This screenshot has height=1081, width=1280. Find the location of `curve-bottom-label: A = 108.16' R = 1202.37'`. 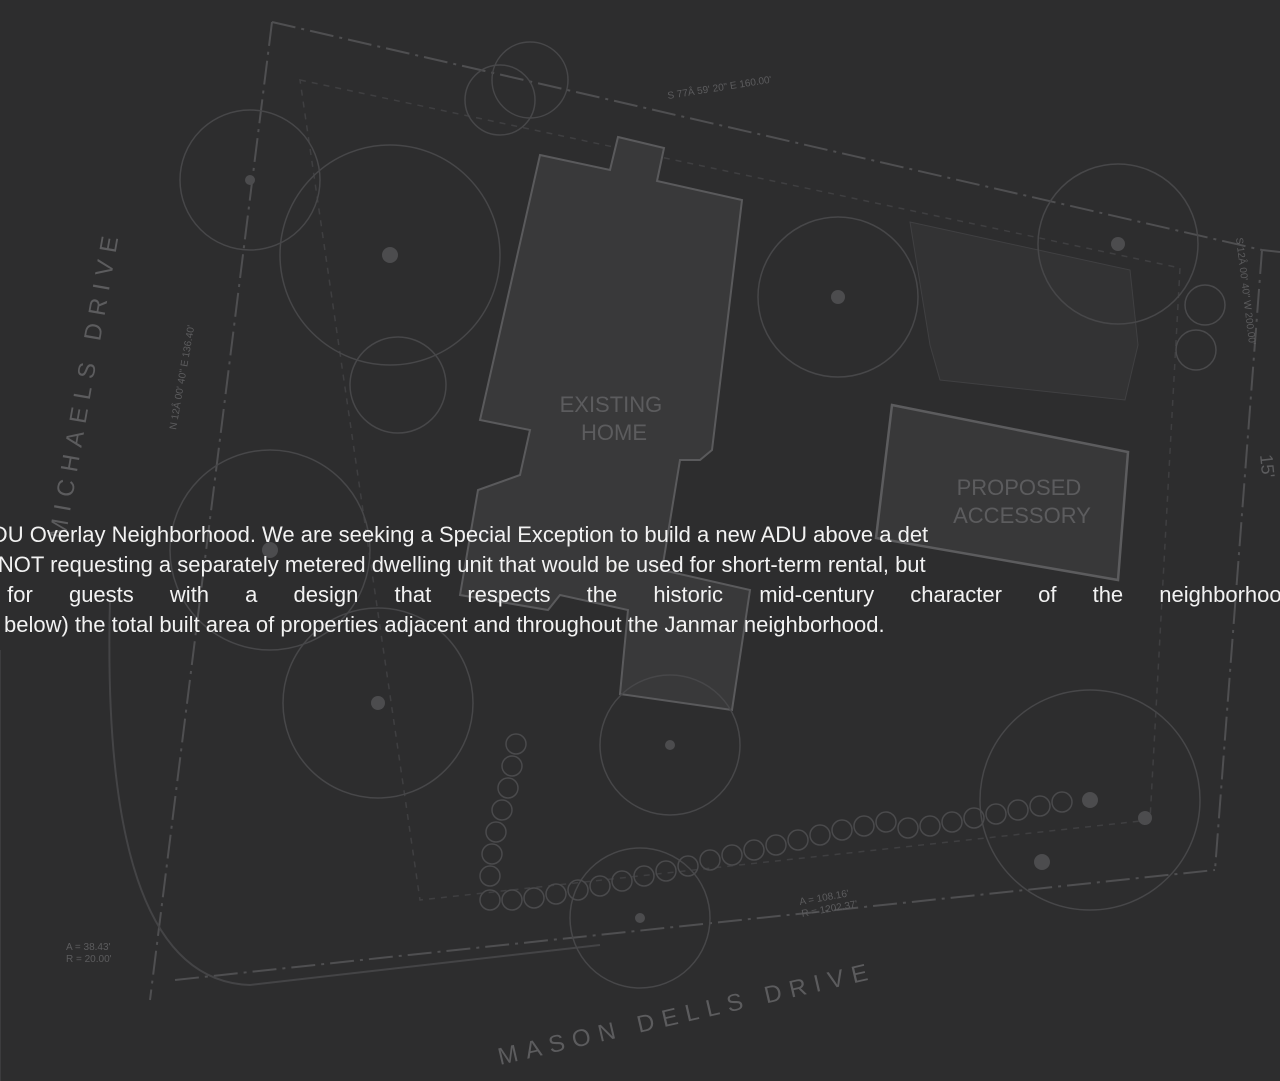

curve-bottom-label: A = 108.16' R = 1202.37' is located at coordinates (829, 903).